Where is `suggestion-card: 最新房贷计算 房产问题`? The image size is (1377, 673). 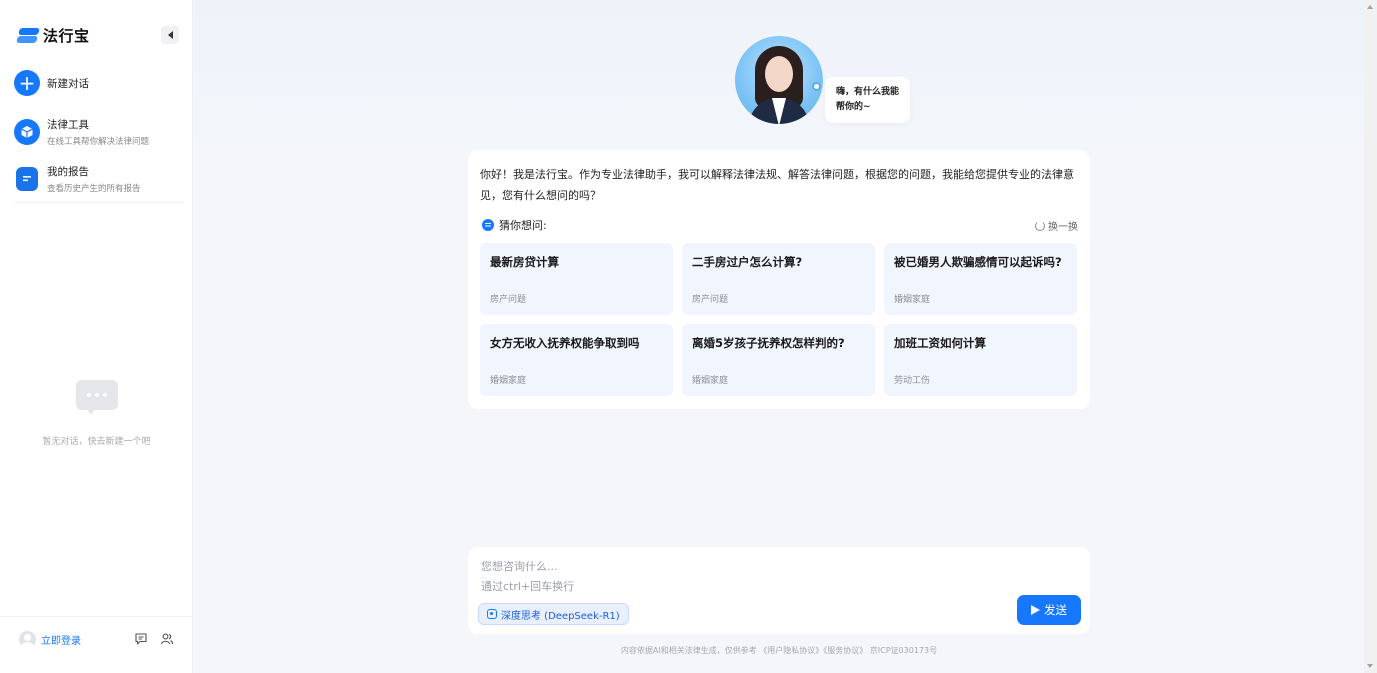 suggestion-card: 最新房贷计算 房产问题 is located at coordinates (576, 279).